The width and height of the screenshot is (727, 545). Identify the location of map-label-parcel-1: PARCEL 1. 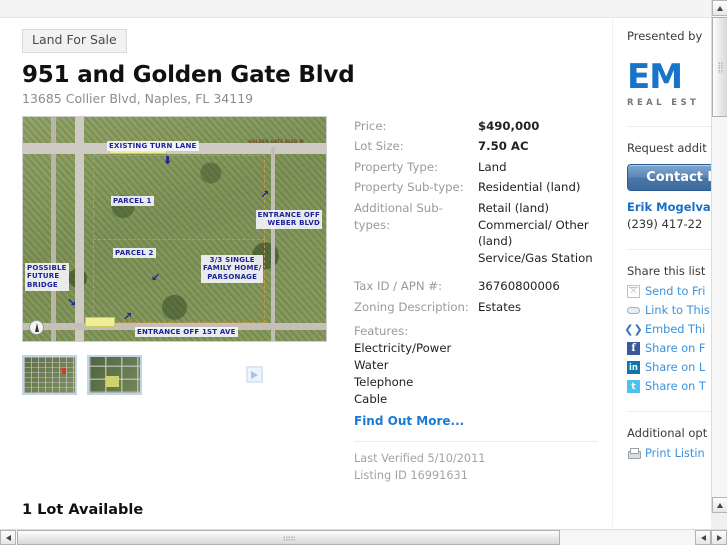
(132, 201).